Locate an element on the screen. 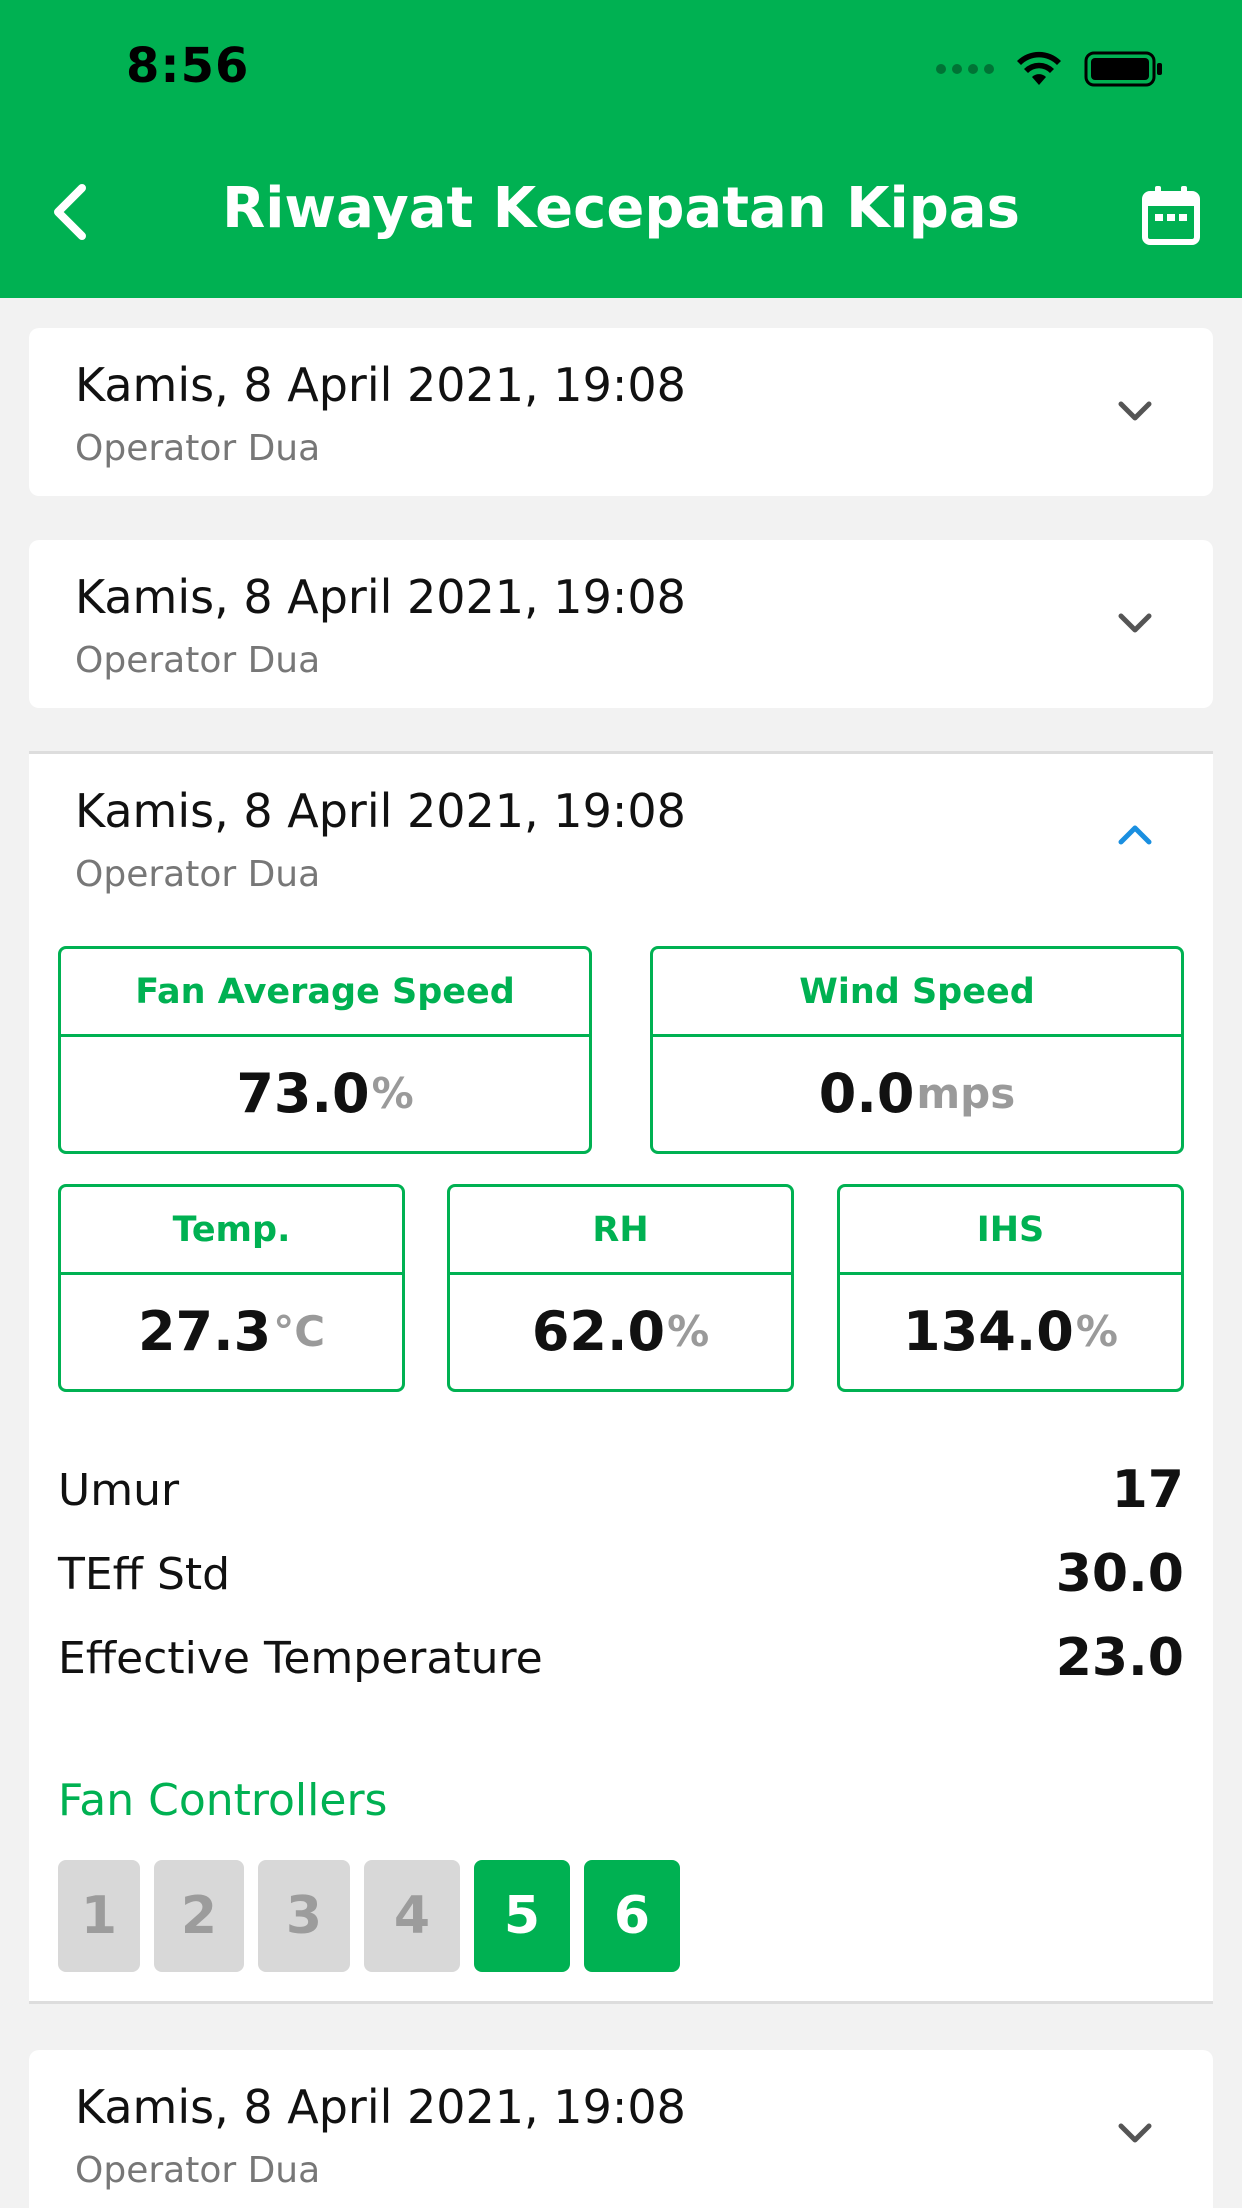 The image size is (1242, 2208). fan-average-speed-box: Fan Average Speed 73.0% is located at coordinates (325, 1050).